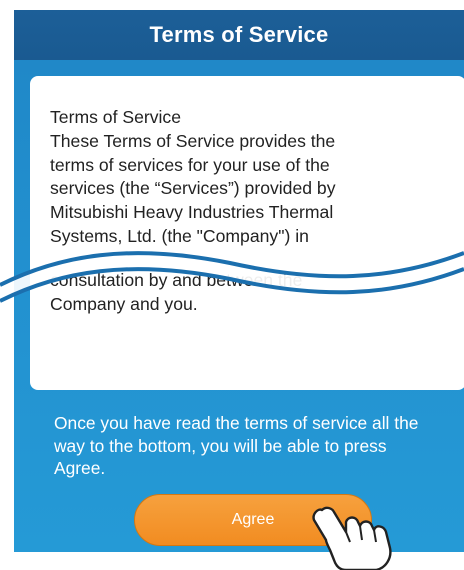 The image size is (464, 570). Describe the element at coordinates (116, 117) in the screenshot. I see `terms-line: Terms of Service` at that location.